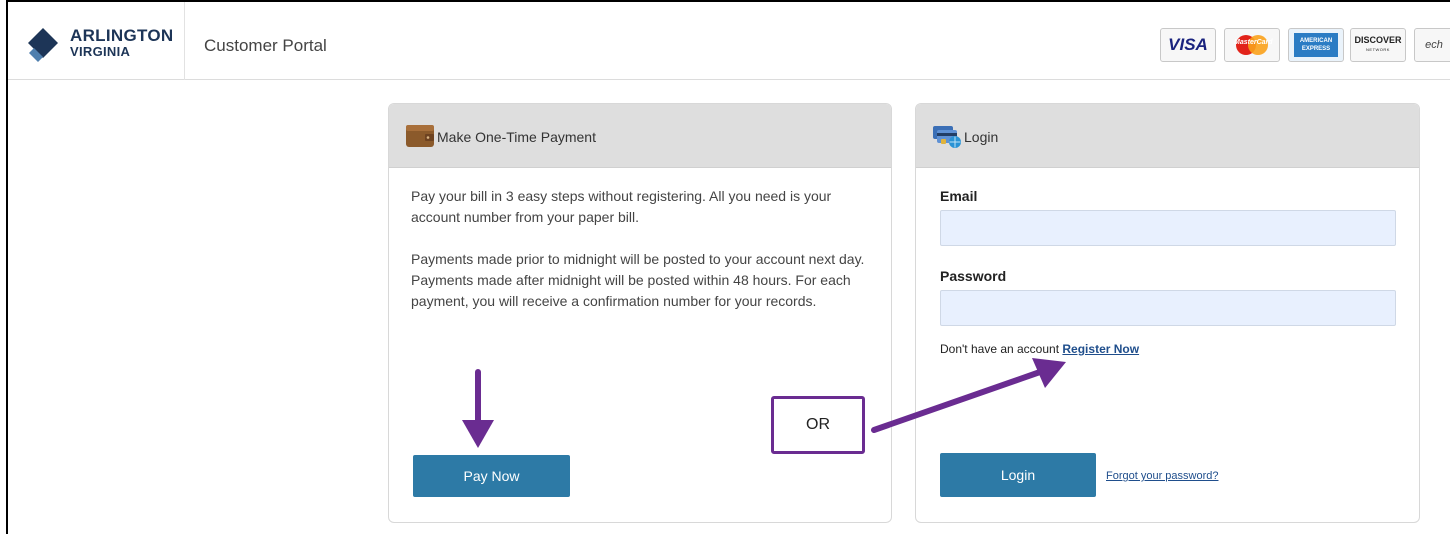  I want to click on echeck-label: ech, so click(1434, 45).